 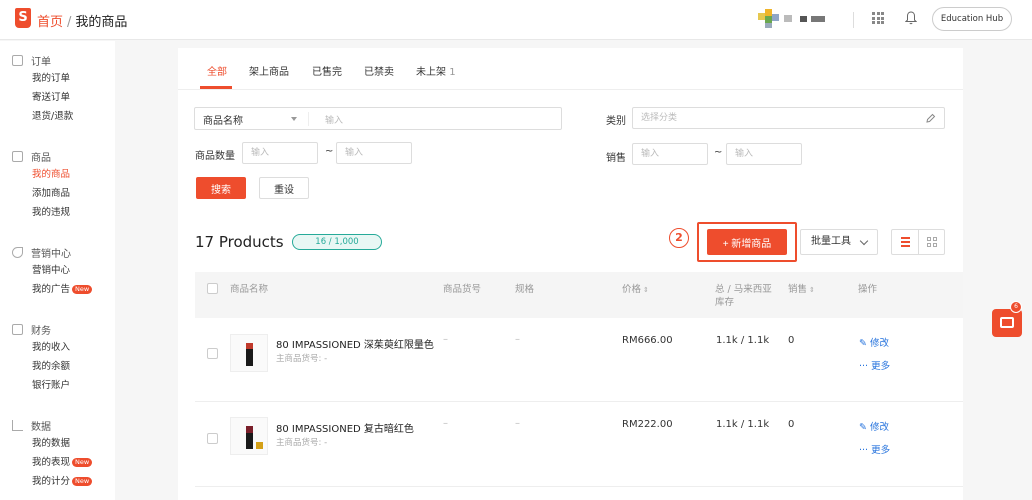 What do you see at coordinates (212, 288) in the screenshot?
I see `select-all-checkbox` at bounding box center [212, 288].